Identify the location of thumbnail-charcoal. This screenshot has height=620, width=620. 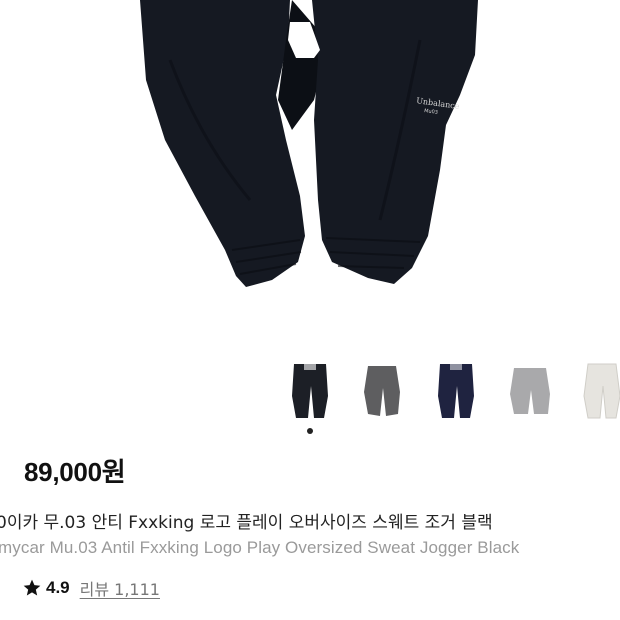
(382, 391).